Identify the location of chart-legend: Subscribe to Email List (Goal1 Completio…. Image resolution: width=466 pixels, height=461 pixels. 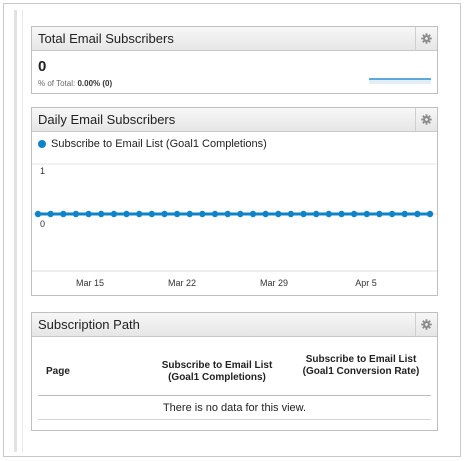
(152, 144).